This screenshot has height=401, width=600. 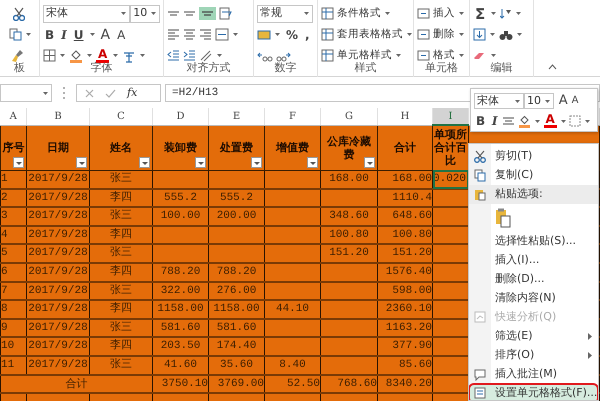 What do you see at coordinates (173, 55) in the screenshot?
I see `decrease-indent-icon` at bounding box center [173, 55].